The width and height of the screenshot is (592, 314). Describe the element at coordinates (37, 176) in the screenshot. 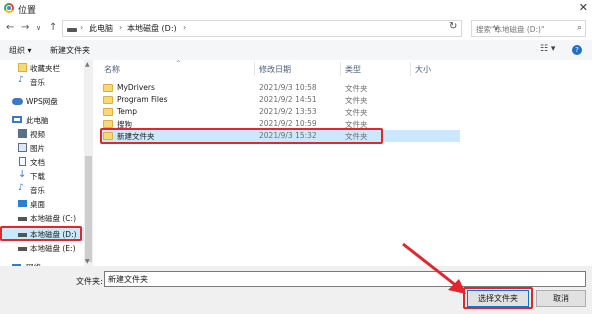

I see `sidebar-item-label: 下载` at that location.